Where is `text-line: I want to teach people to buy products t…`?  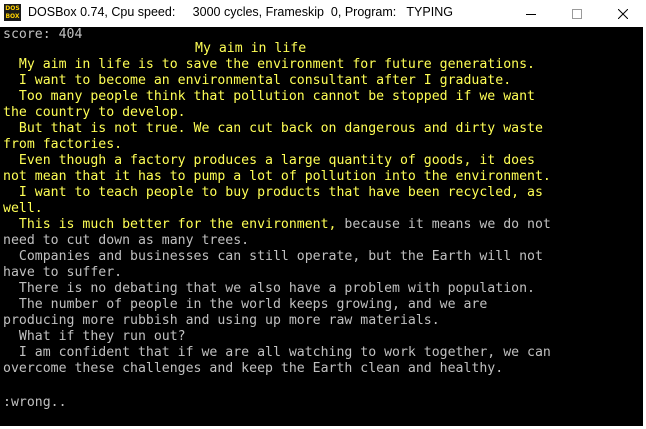 text-line: I want to teach people to buy products t… is located at coordinates (273, 193).